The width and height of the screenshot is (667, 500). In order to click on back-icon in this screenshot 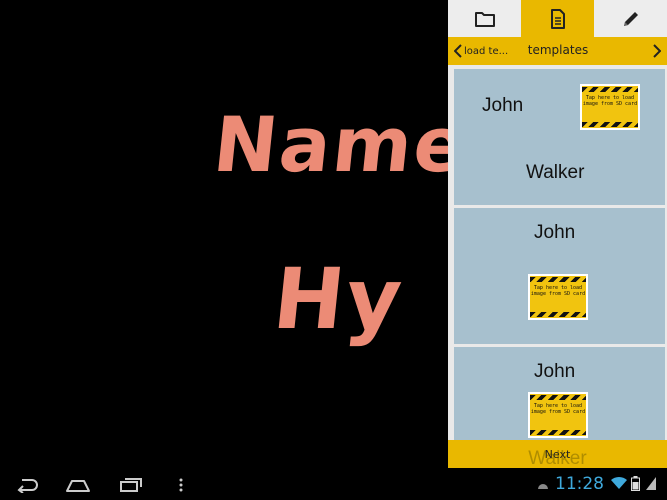, I will do `click(27, 486)`.